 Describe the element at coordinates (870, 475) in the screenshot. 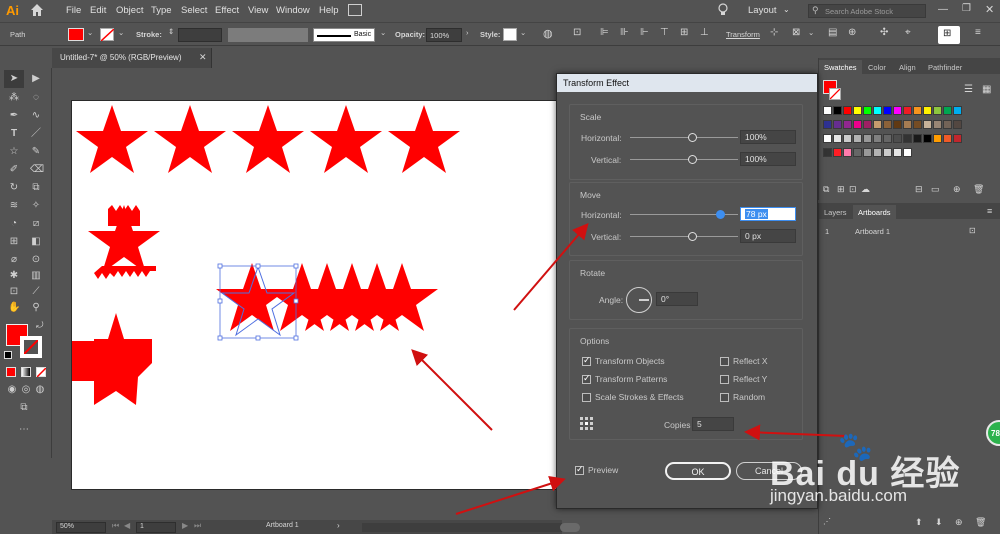

I see `baidu-watermark: 🐾 Bai du 经验 jingyan.baidu.com` at that location.